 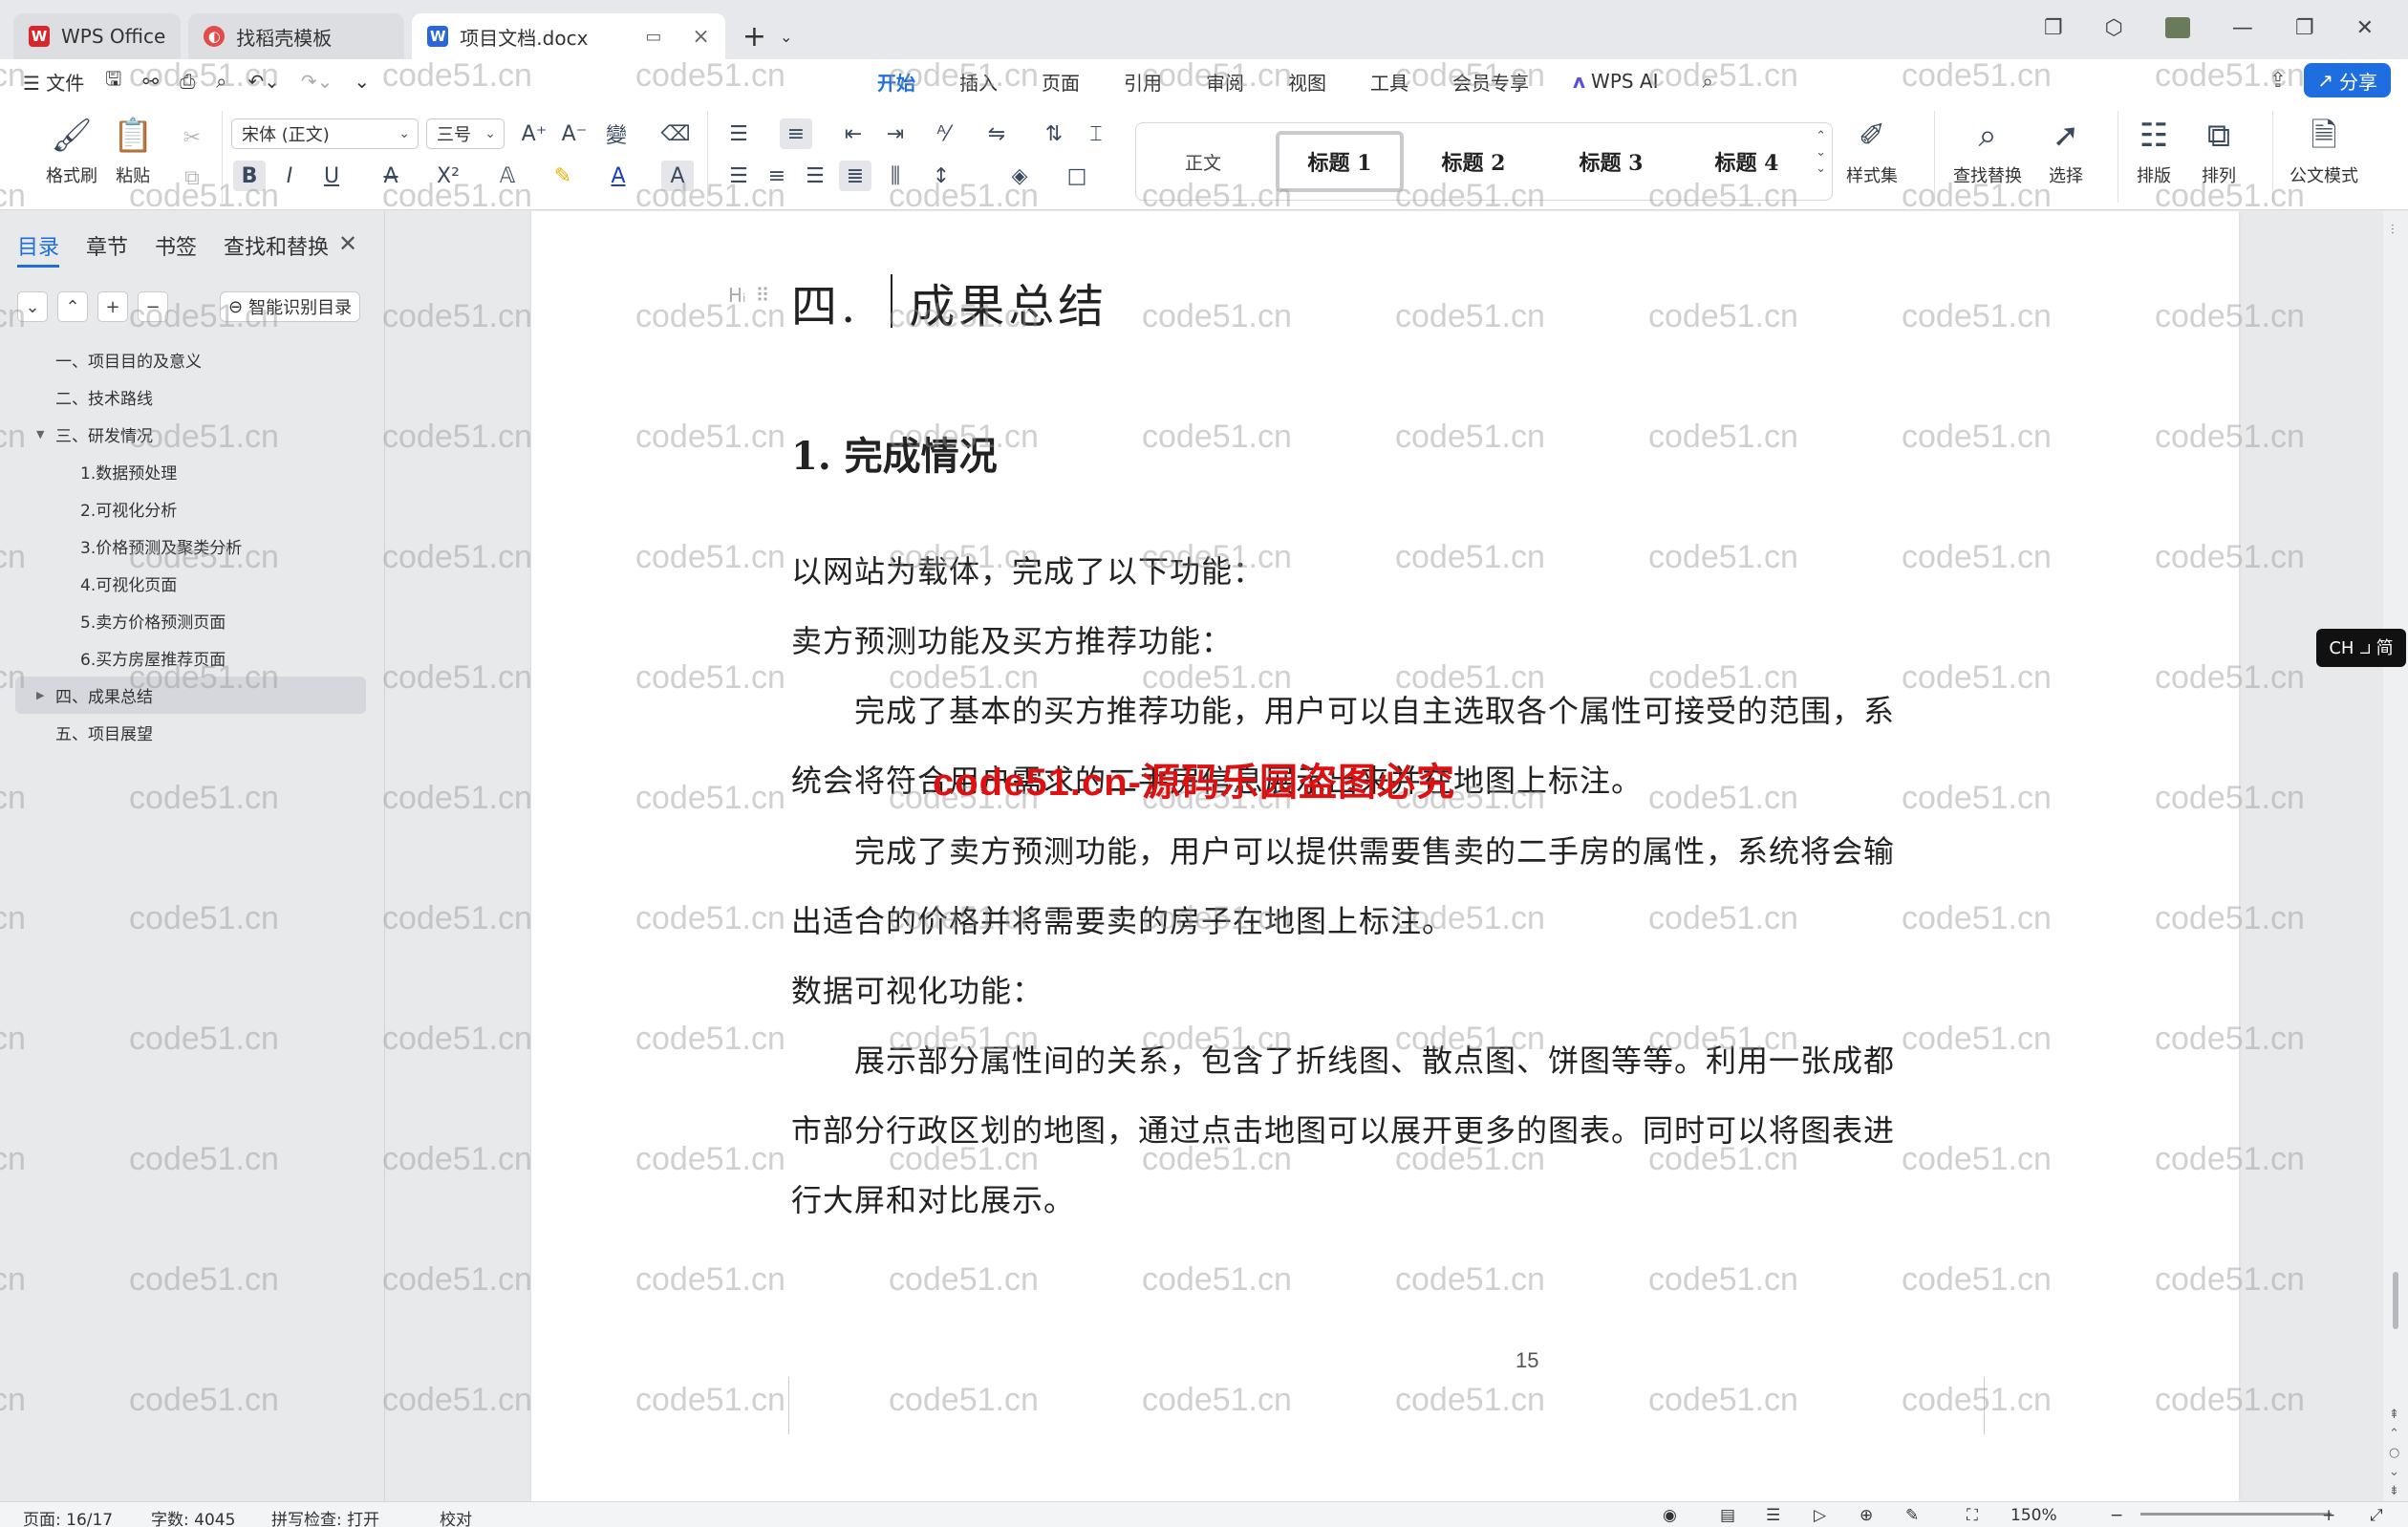 What do you see at coordinates (39, 249) in the screenshot?
I see `nav-tab-toc: 目录` at bounding box center [39, 249].